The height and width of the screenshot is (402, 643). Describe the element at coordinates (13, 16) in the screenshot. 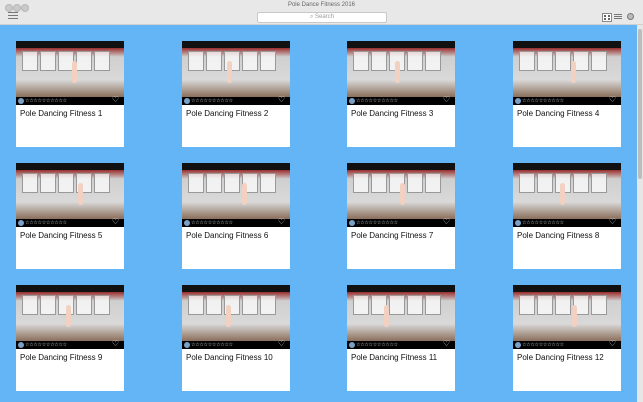

I see `hamburger-icon` at that location.